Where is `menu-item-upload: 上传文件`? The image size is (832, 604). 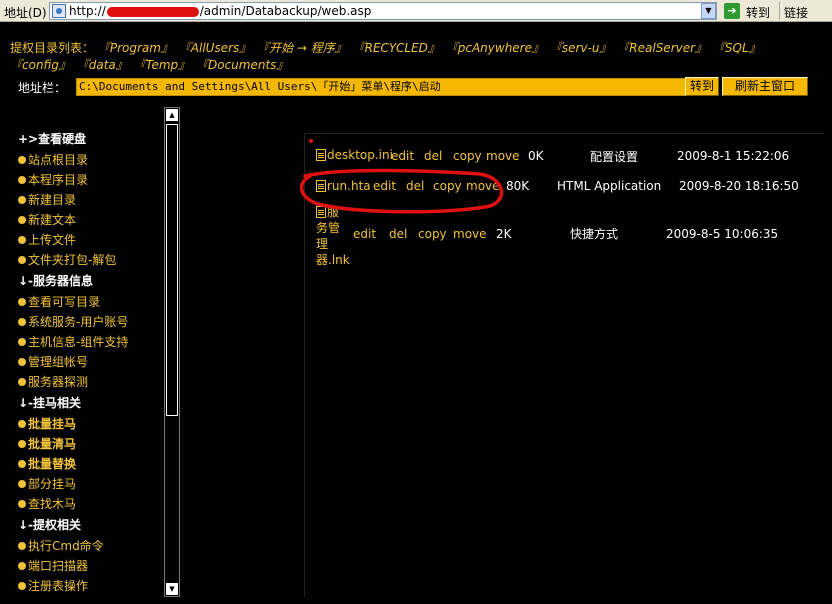
menu-item-upload: 上传文件 is located at coordinates (90, 240).